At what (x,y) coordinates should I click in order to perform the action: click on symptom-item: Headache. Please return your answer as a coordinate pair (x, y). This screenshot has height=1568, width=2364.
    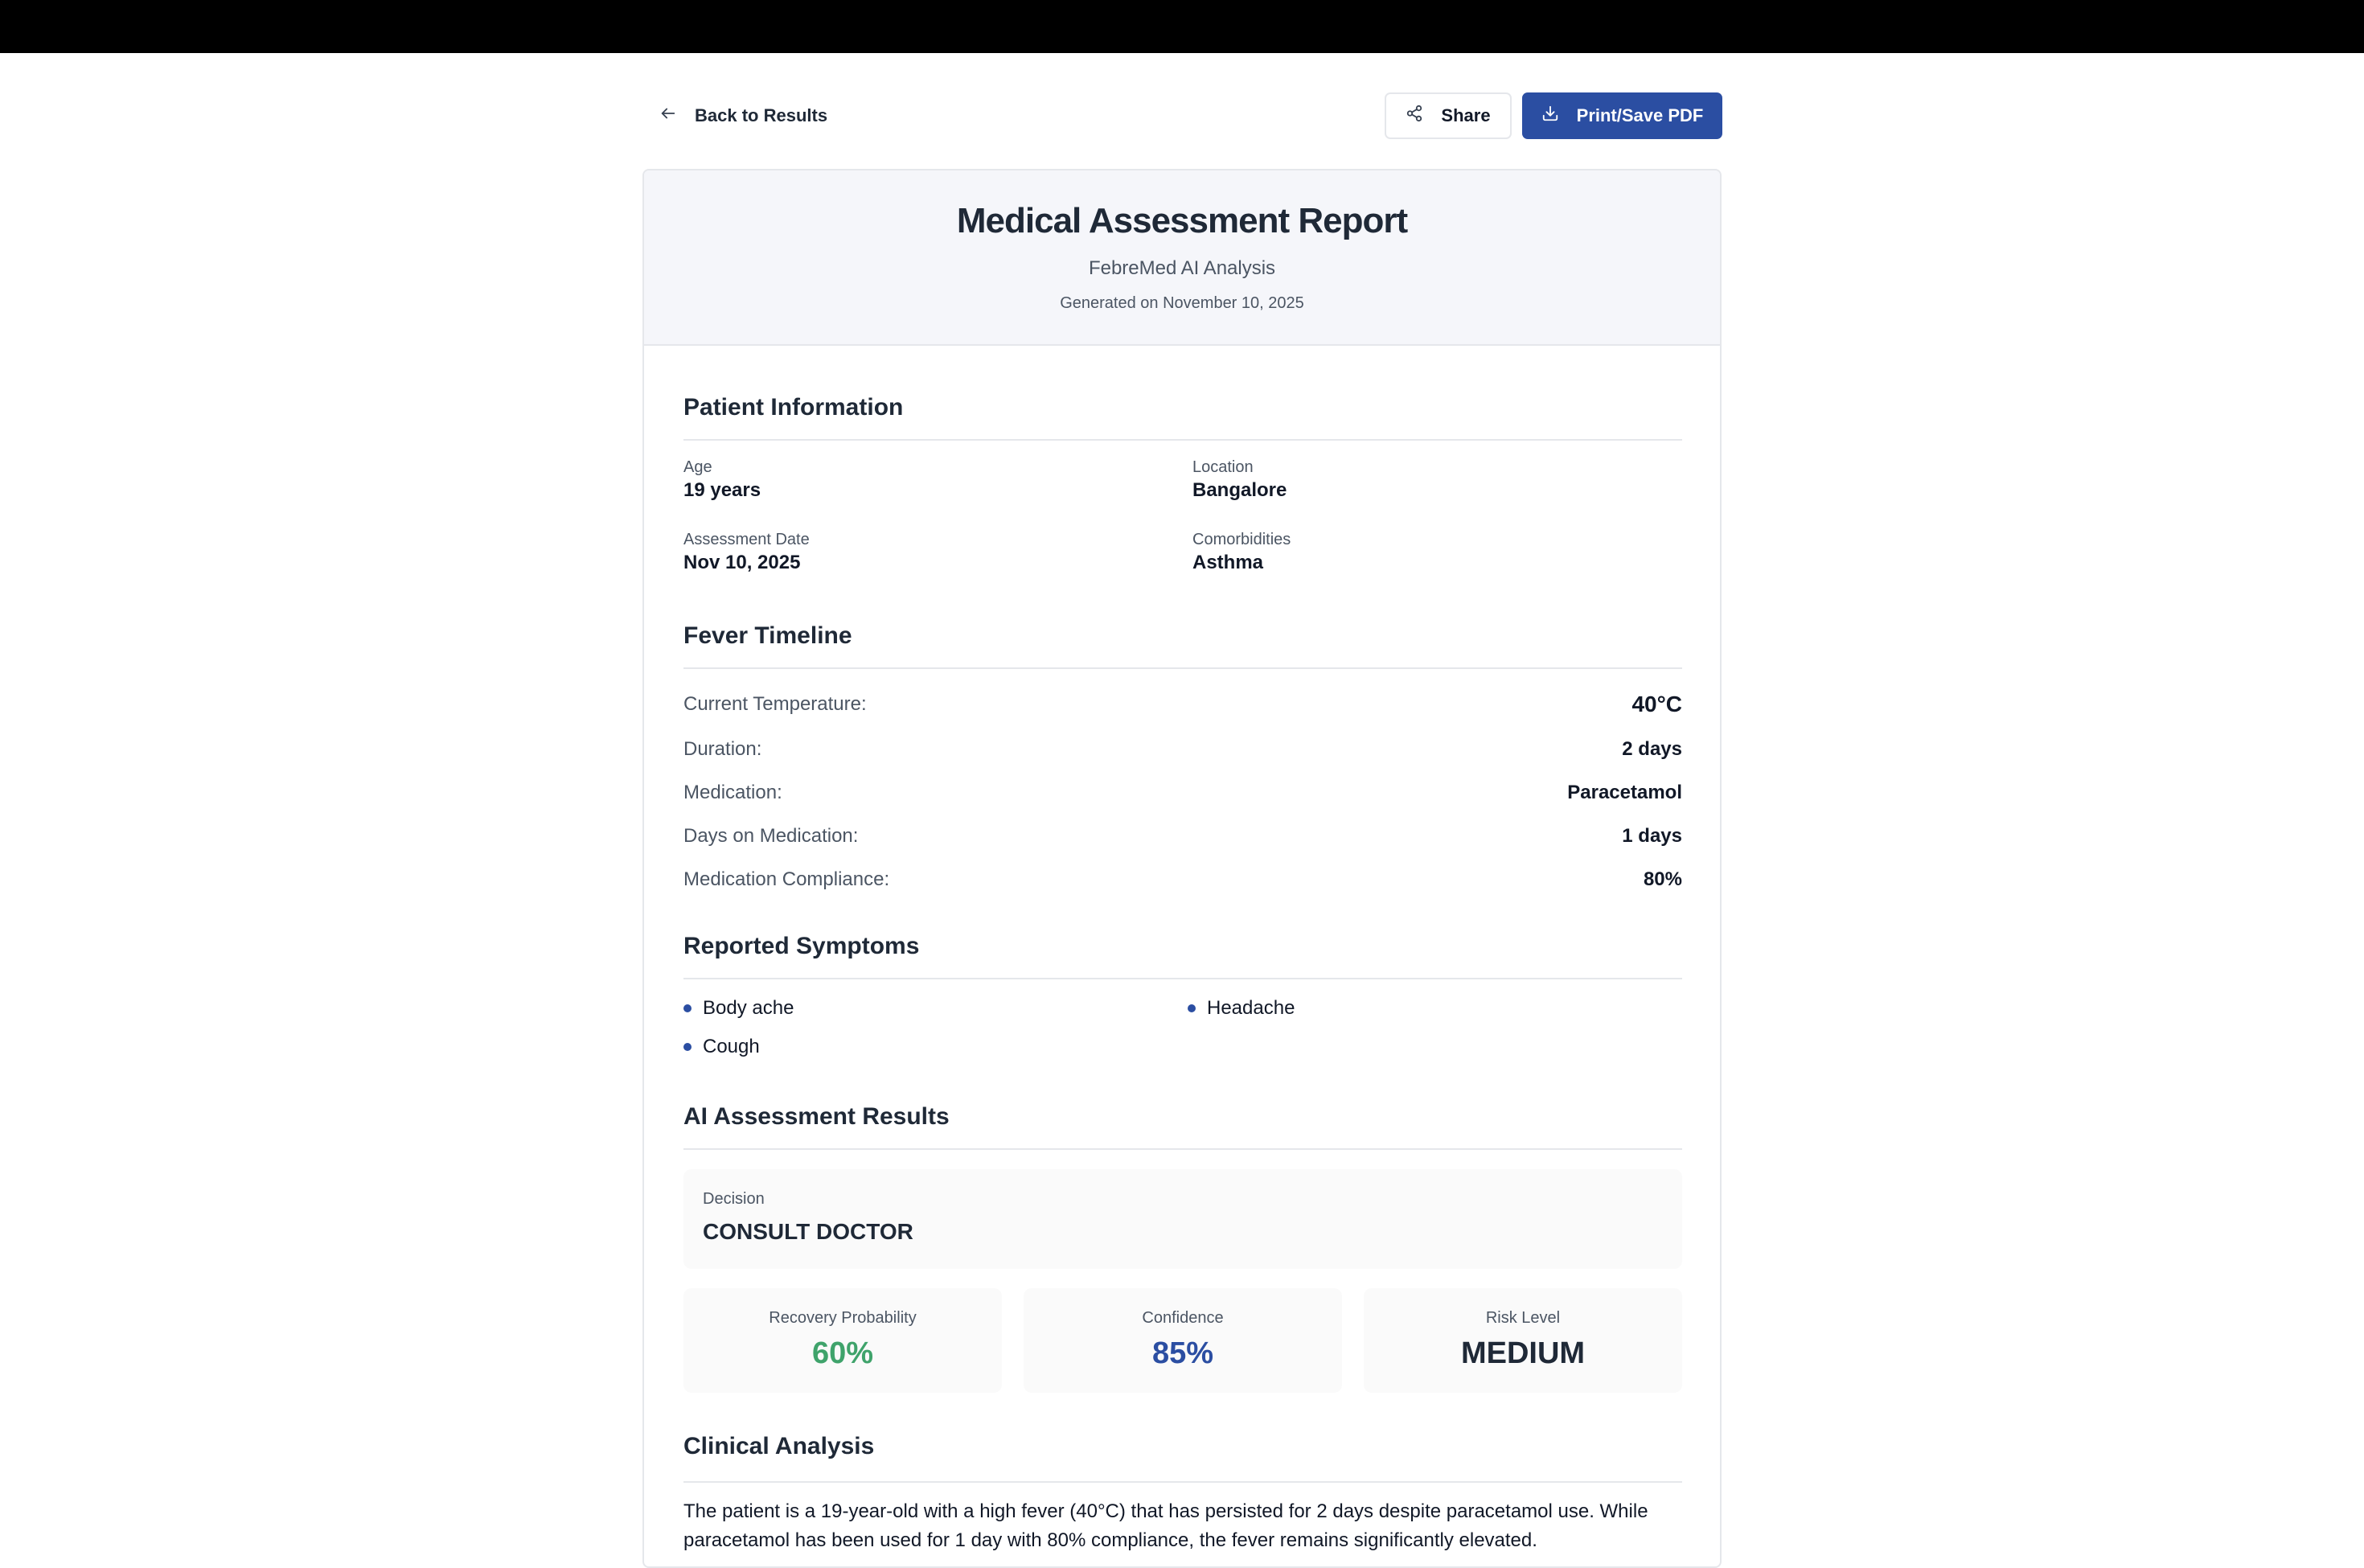
    Looking at the image, I should click on (1241, 1008).